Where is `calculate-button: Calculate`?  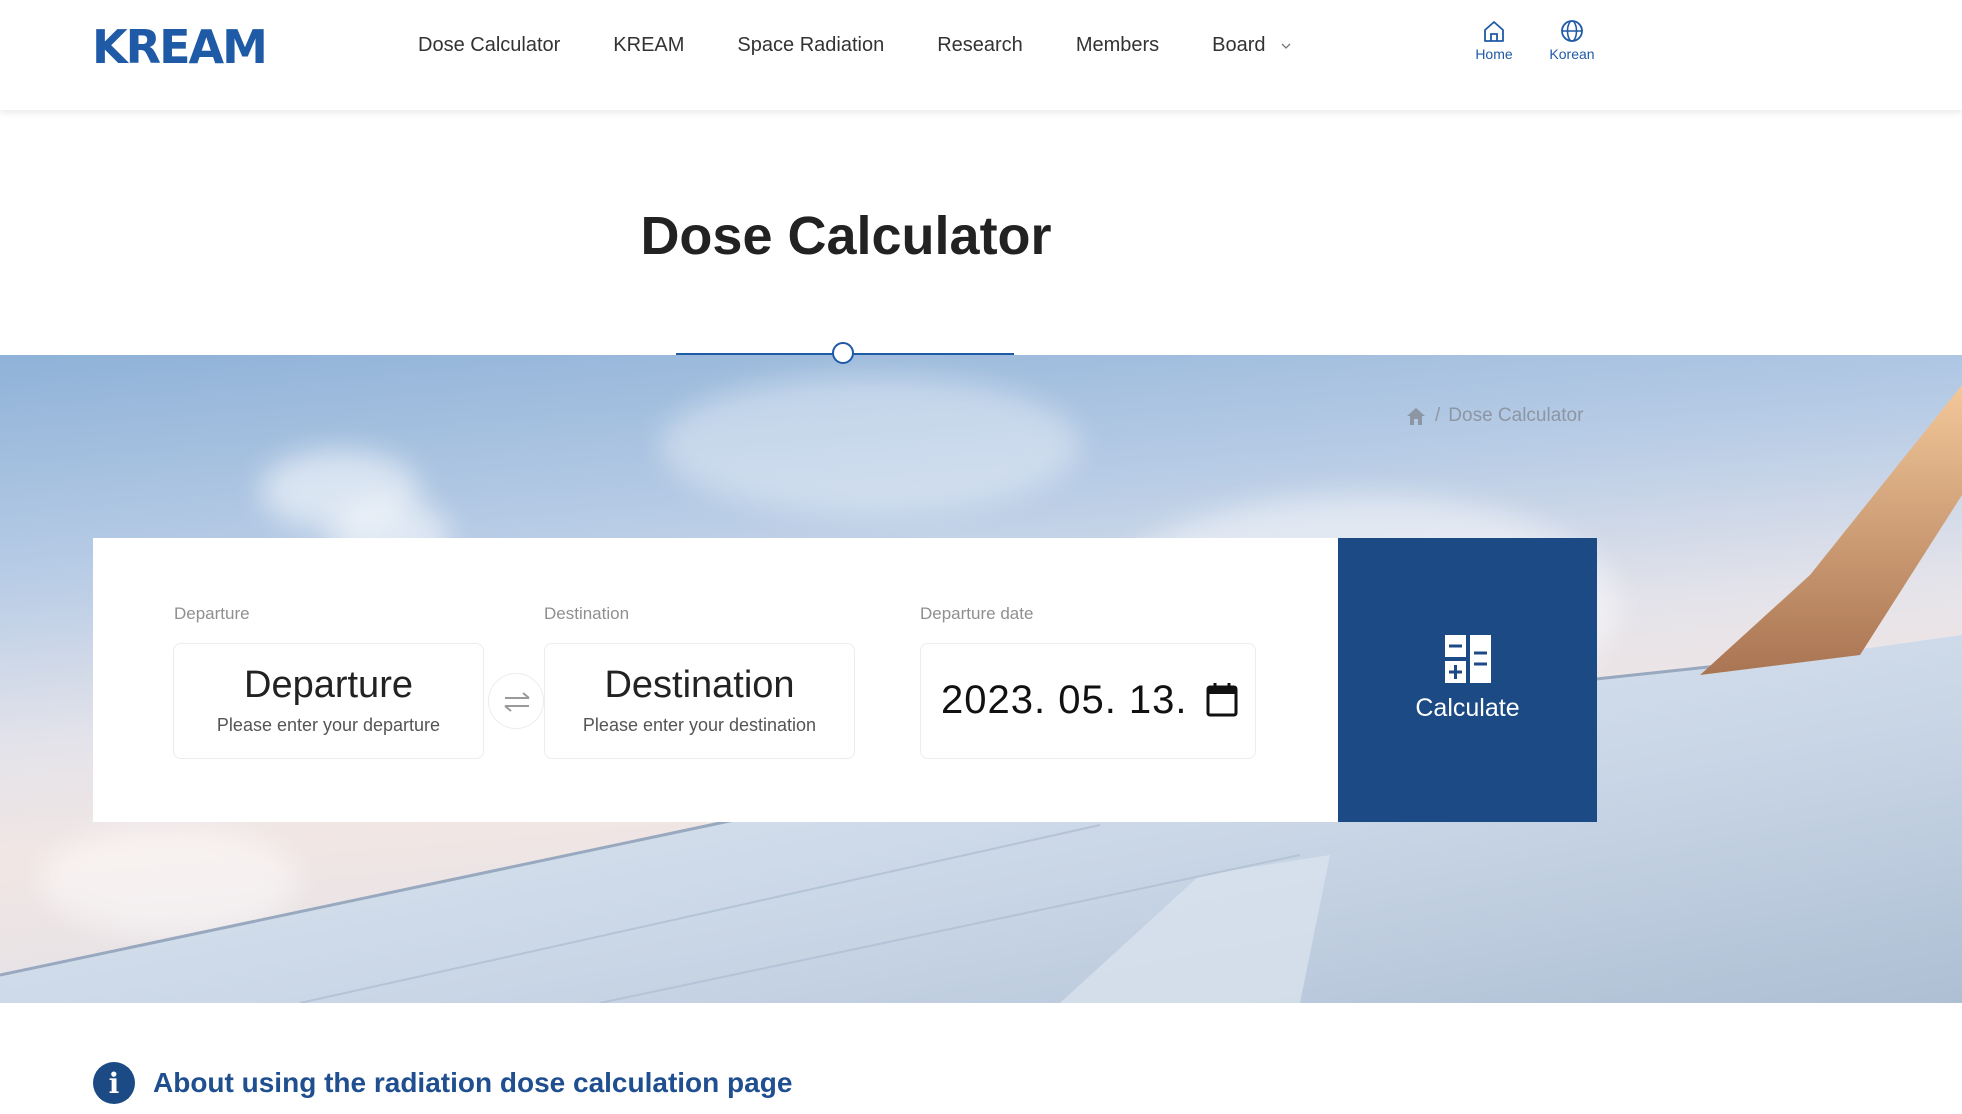 calculate-button: Calculate is located at coordinates (1467, 680).